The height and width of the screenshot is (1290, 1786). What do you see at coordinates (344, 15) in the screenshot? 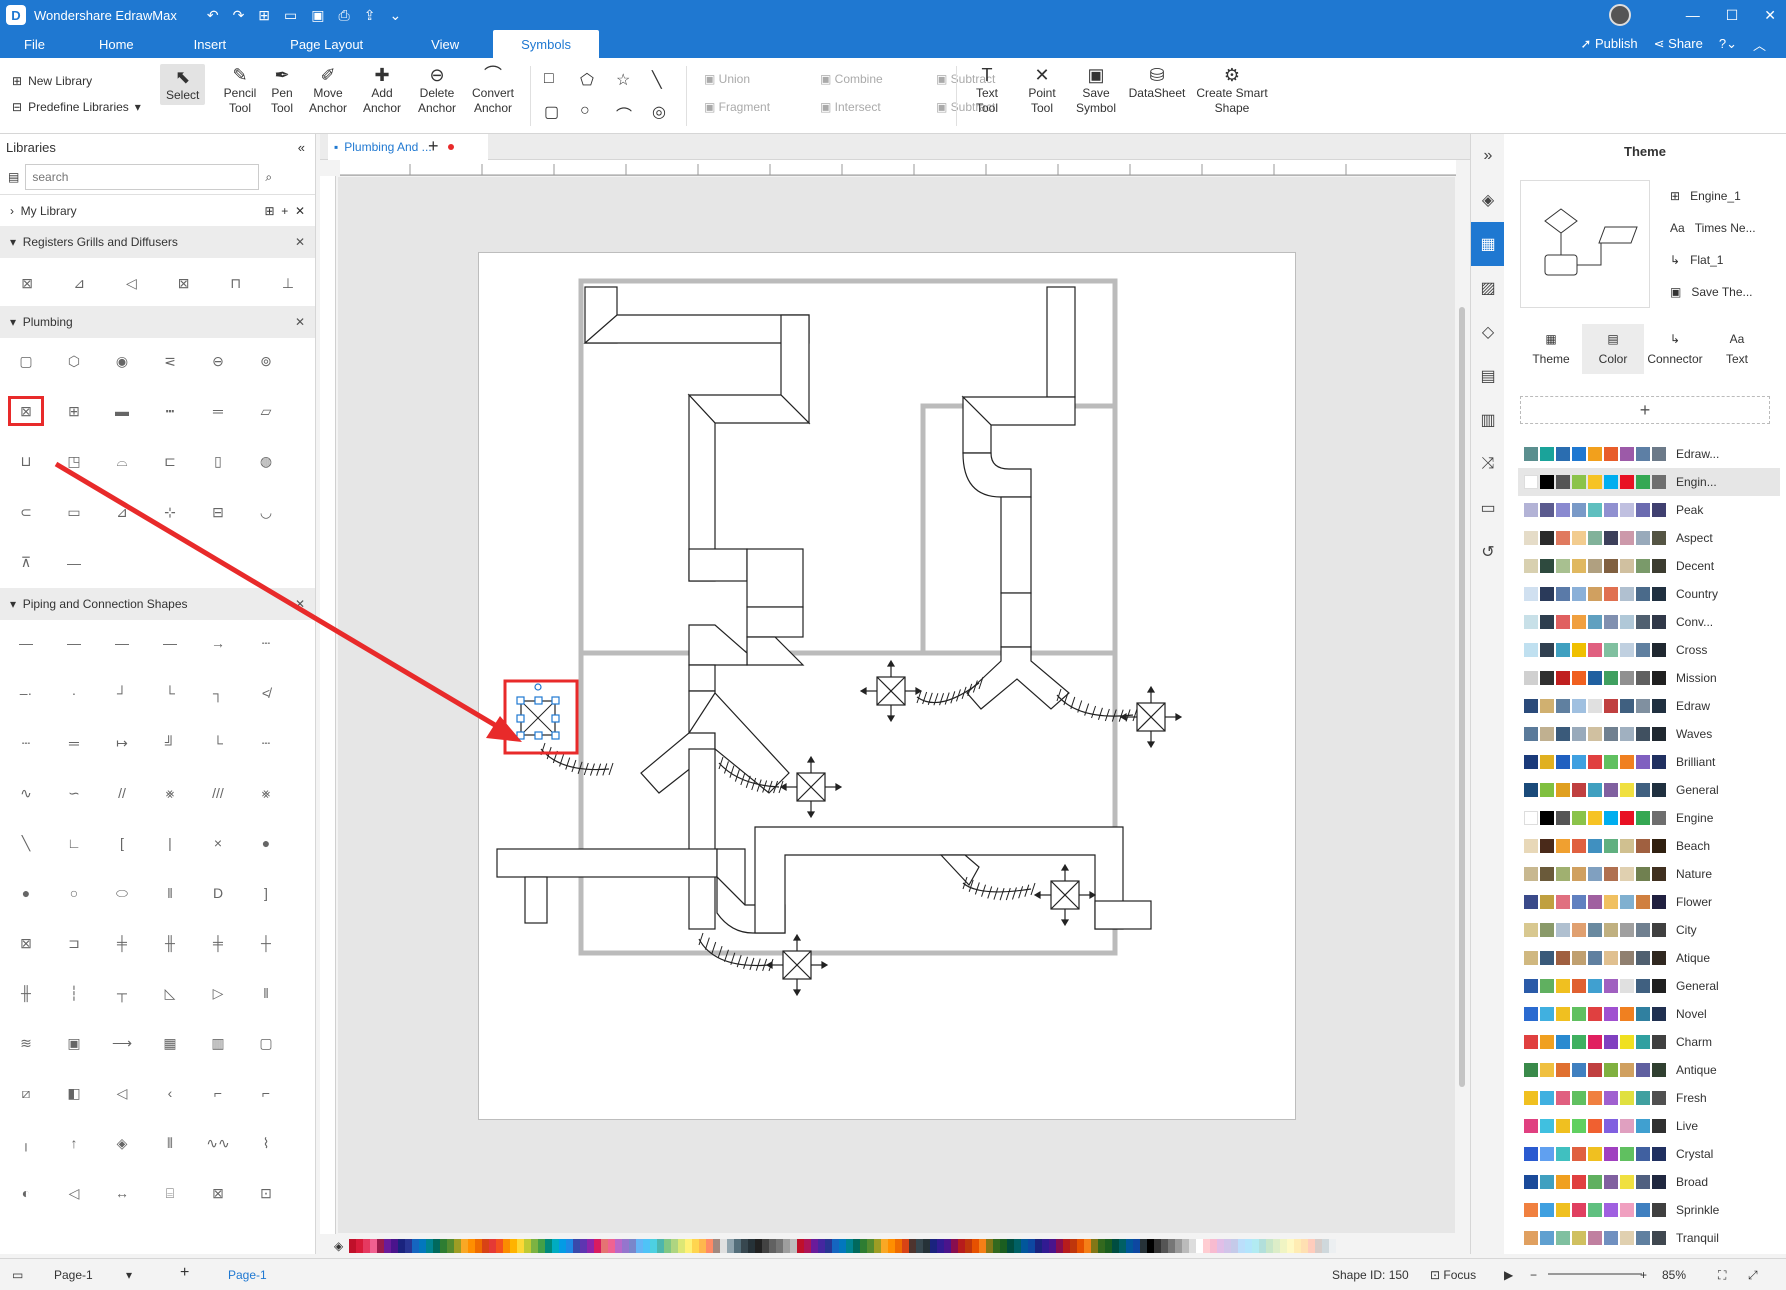
I see `print-icon: ⎙` at bounding box center [344, 15].